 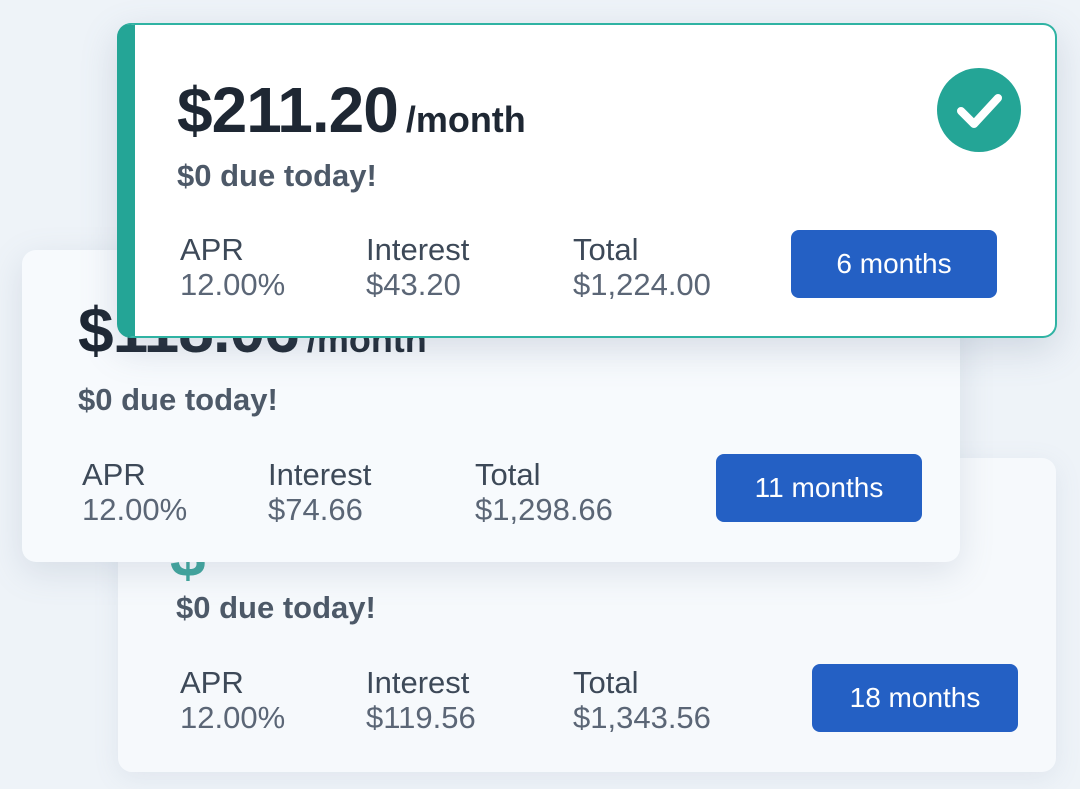 I want to click on interest-stat: Interest $43.20, so click(x=418, y=267).